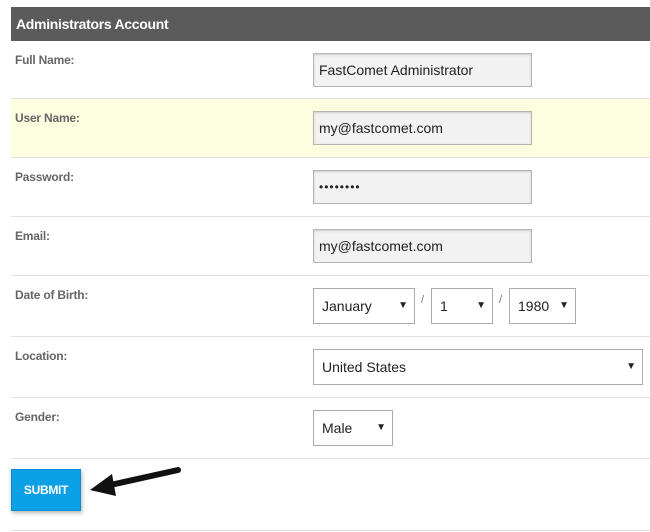 The height and width of the screenshot is (532, 650). Describe the element at coordinates (41, 356) in the screenshot. I see `location-label: Location:` at that location.